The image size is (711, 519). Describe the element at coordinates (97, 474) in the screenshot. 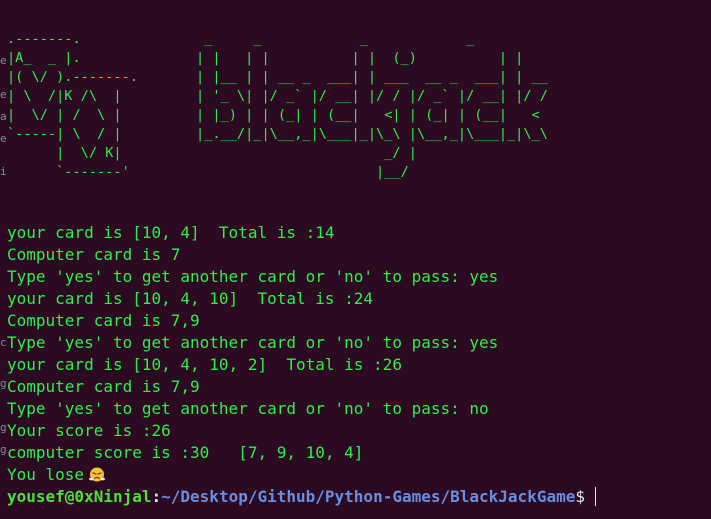

I see `steam-from-nose-face-icon` at that location.